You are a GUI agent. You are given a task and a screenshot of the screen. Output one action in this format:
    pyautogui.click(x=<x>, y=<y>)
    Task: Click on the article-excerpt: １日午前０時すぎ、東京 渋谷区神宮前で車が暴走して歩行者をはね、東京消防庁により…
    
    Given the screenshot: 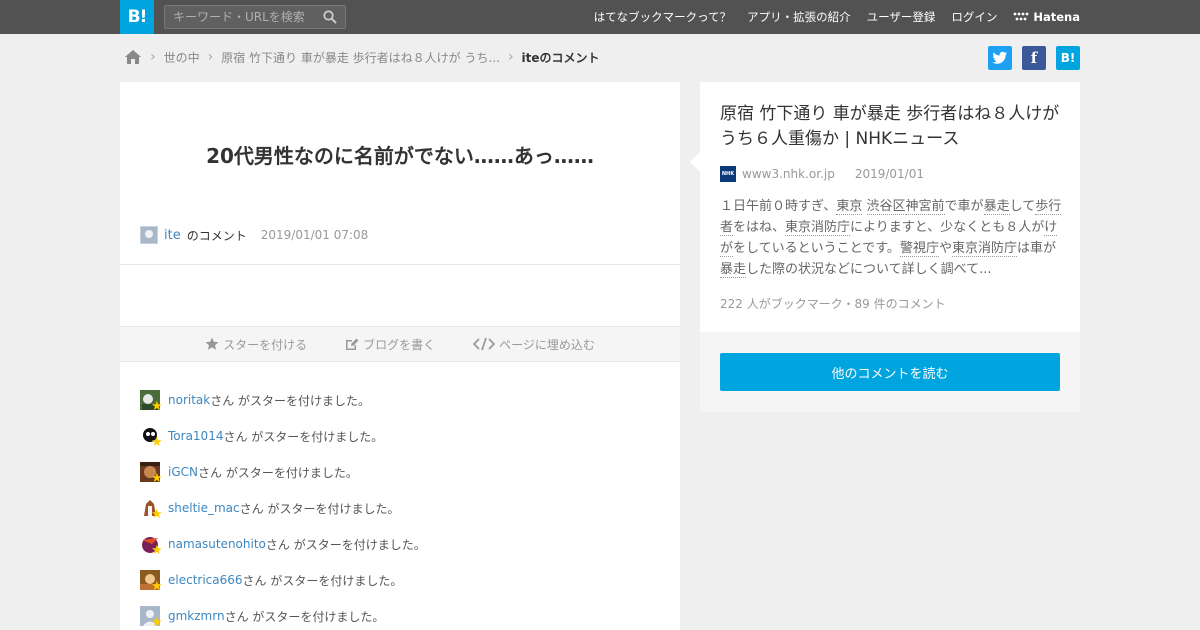 What is the action you would take?
    pyautogui.click(x=891, y=238)
    